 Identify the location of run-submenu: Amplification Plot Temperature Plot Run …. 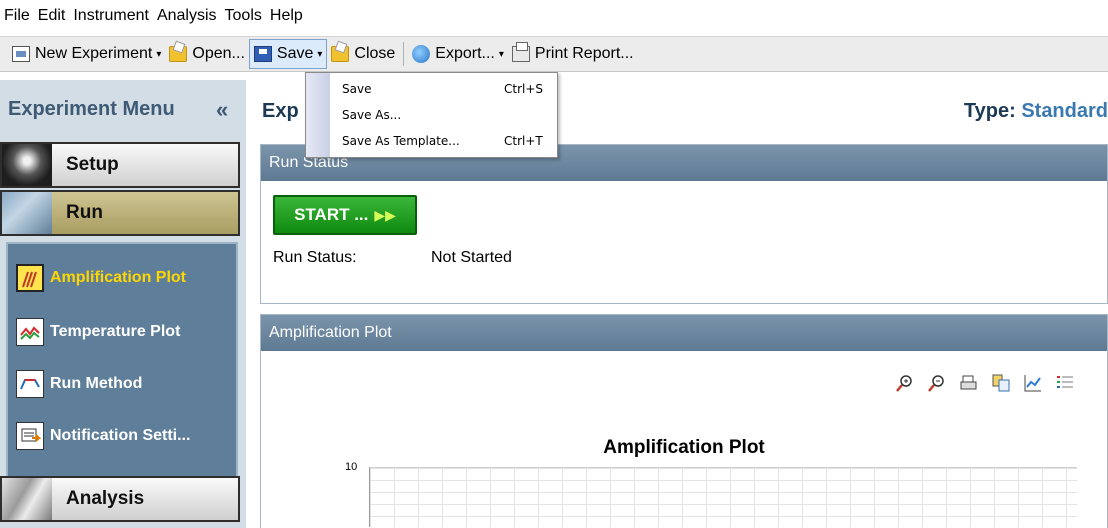
(122, 360).